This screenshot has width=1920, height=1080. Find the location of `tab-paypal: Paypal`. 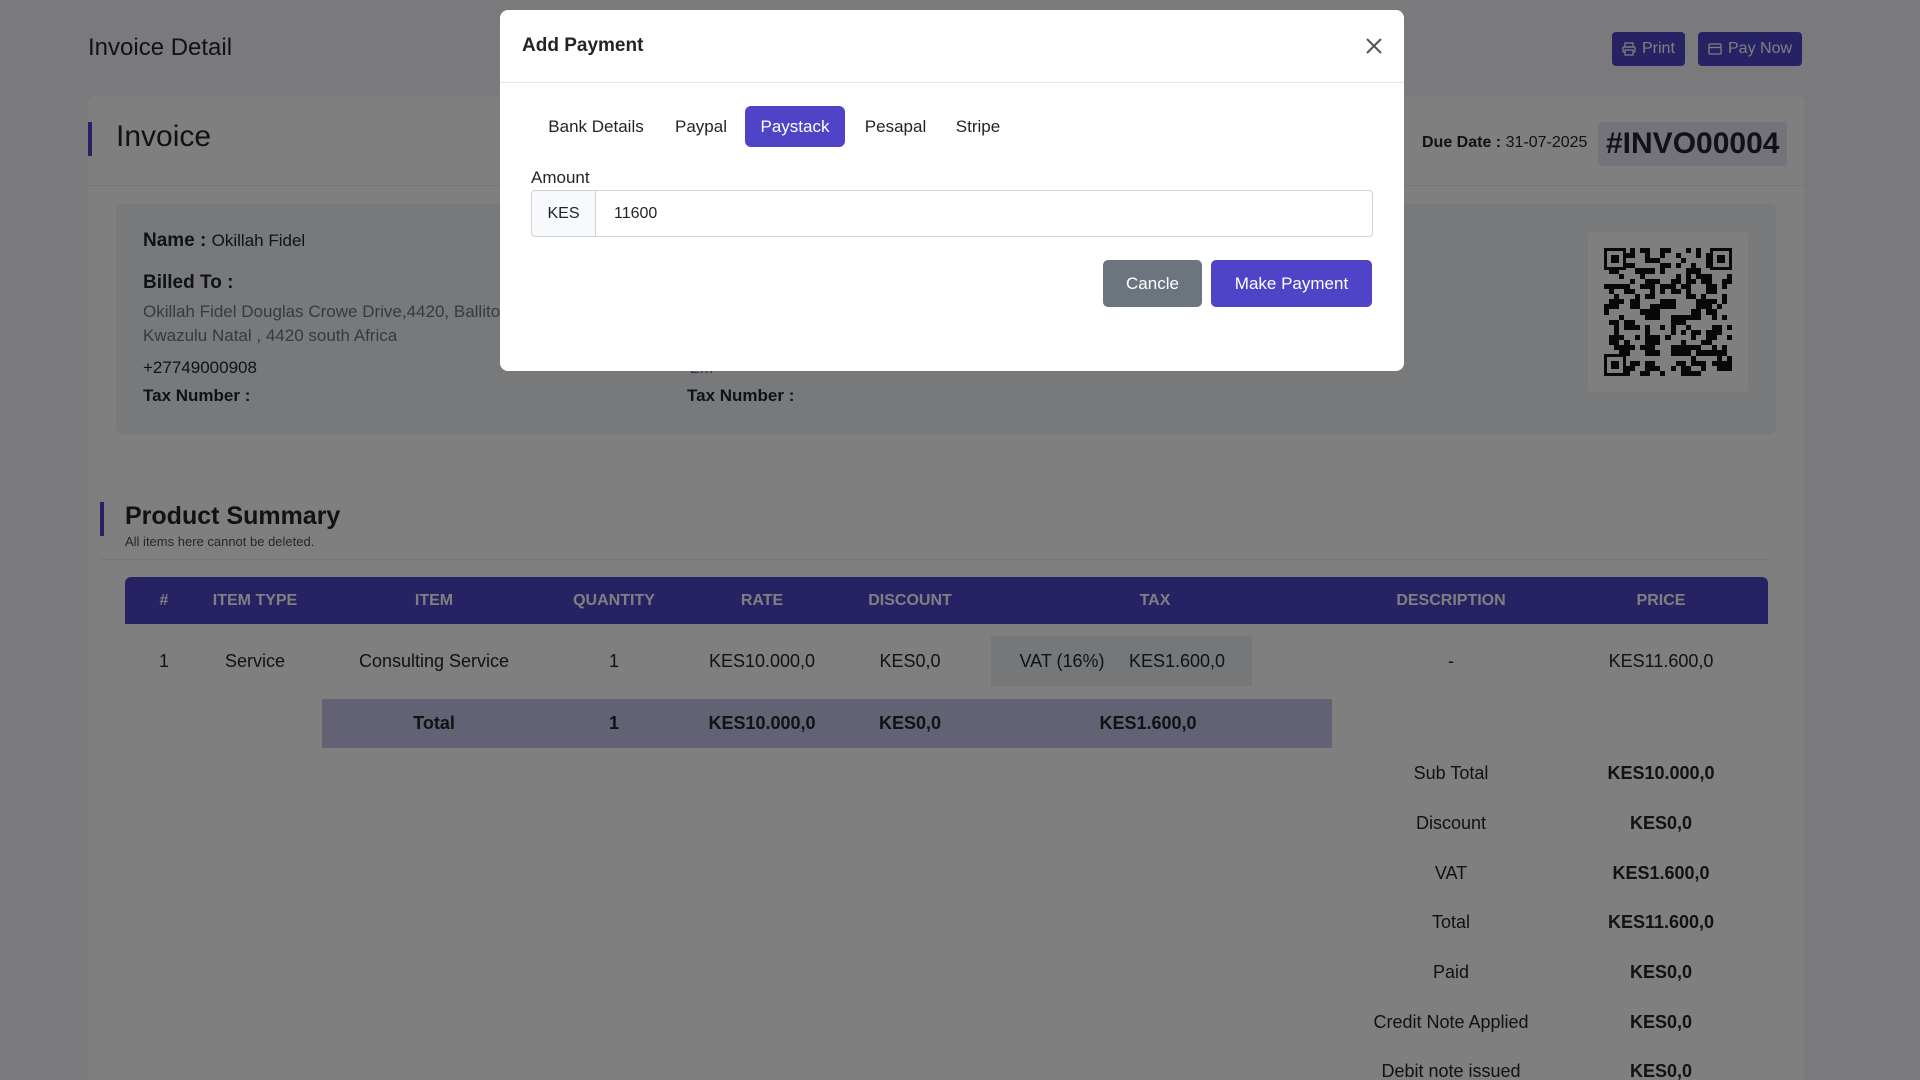

tab-paypal: Paypal is located at coordinates (701, 126).